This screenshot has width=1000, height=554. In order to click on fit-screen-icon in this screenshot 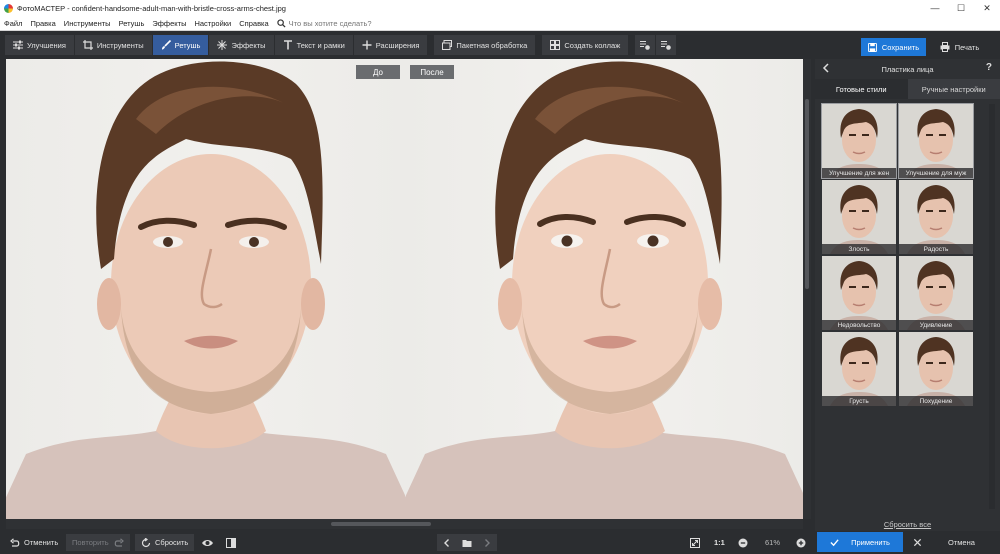, I will do `click(695, 542)`.